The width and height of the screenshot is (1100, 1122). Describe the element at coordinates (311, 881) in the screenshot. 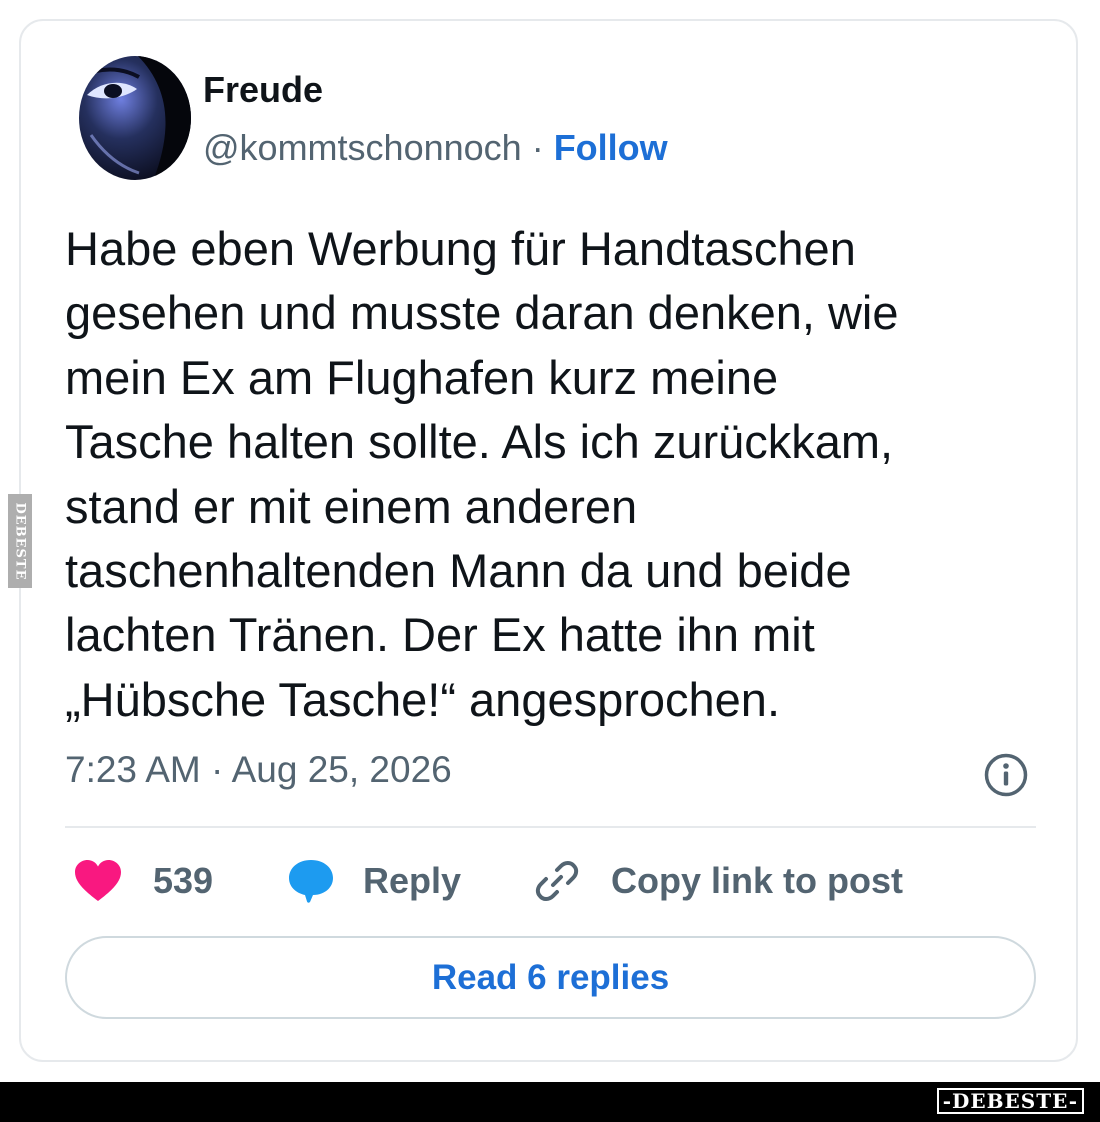

I see `reply-bubble-icon` at that location.